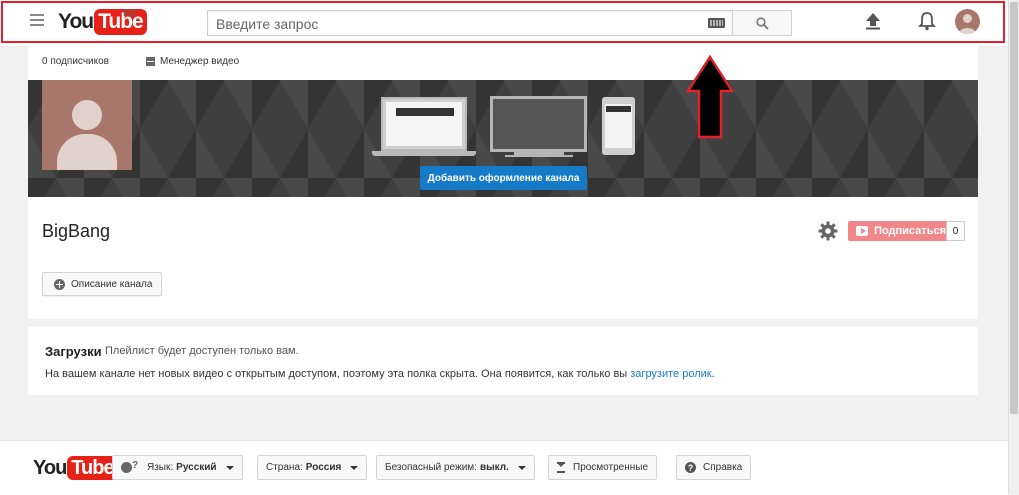 The width and height of the screenshot is (1019, 495). I want to click on subscriber-count-badge: 0, so click(955, 231).